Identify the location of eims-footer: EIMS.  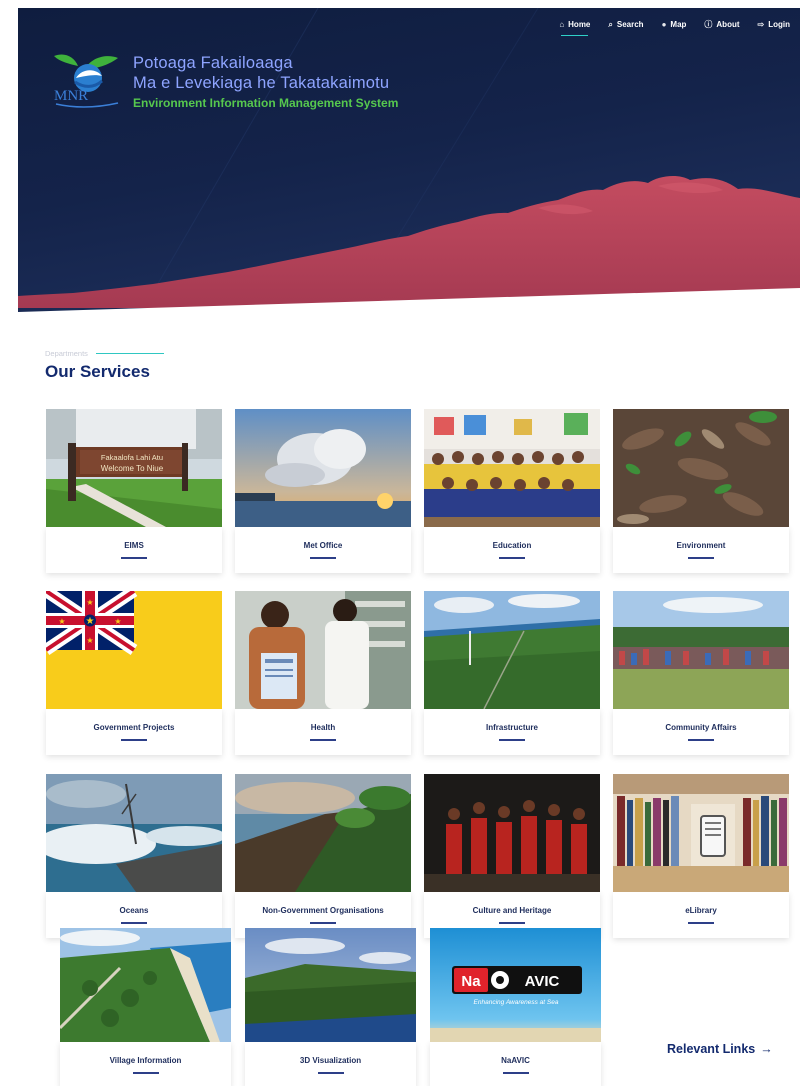
(134, 550).